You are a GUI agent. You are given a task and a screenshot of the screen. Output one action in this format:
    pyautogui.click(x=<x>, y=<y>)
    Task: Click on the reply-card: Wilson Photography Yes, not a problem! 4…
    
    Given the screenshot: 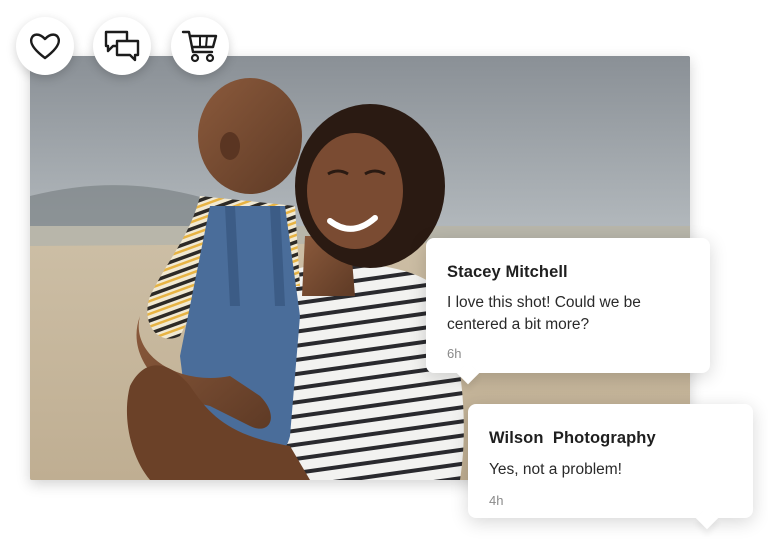 What is the action you would take?
    pyautogui.click(x=610, y=461)
    